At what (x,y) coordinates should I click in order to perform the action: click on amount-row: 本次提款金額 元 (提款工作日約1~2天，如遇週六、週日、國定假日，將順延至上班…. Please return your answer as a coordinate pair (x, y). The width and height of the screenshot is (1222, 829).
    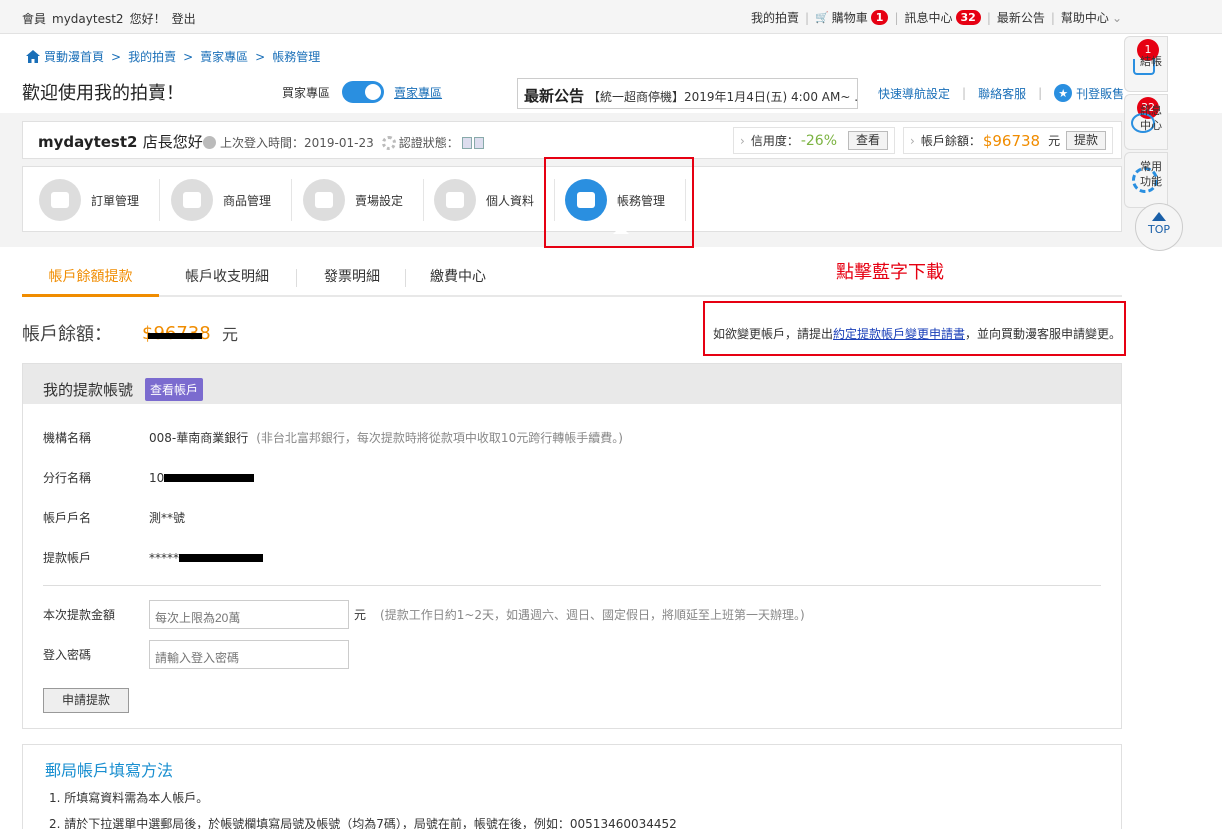
    Looking at the image, I should click on (424, 614).